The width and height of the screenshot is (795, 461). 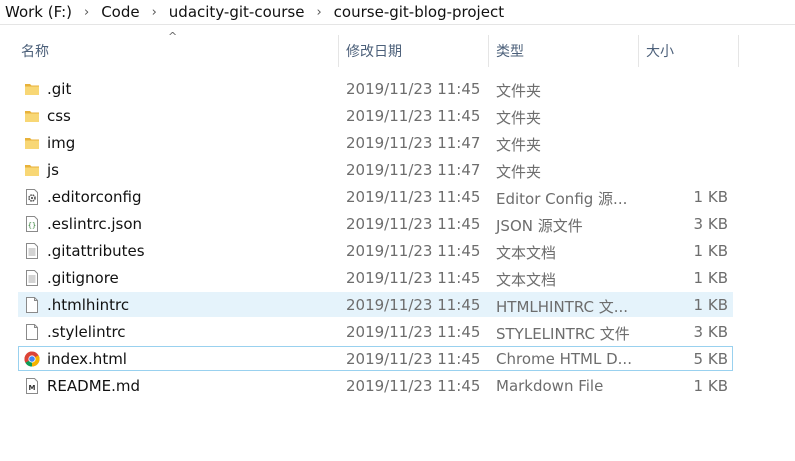 I want to click on column-header-name-label: 名称, so click(x=35, y=52).